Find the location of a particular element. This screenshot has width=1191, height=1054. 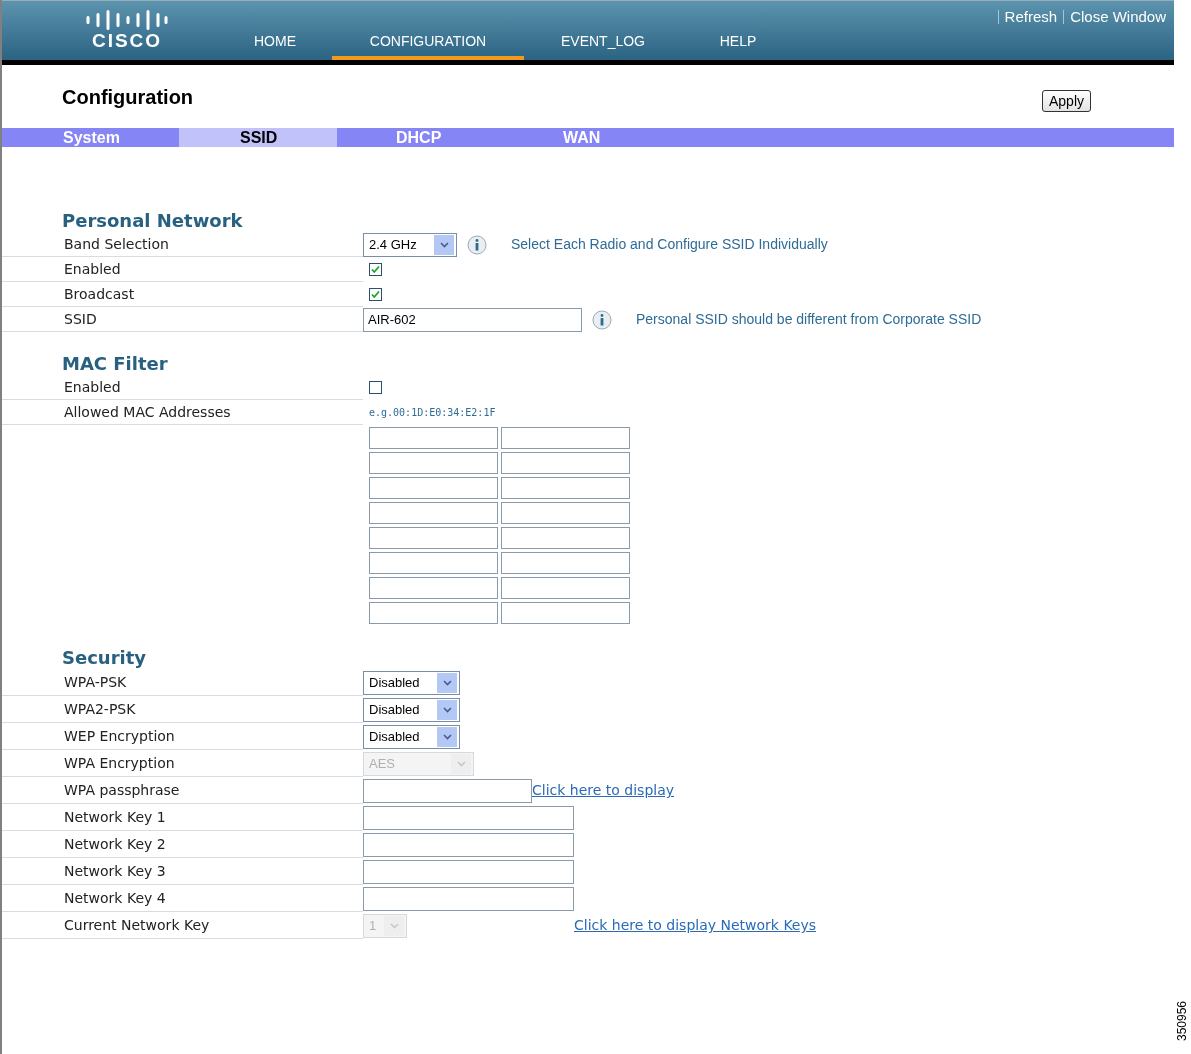

section-heading: Security is located at coordinates (104, 657).